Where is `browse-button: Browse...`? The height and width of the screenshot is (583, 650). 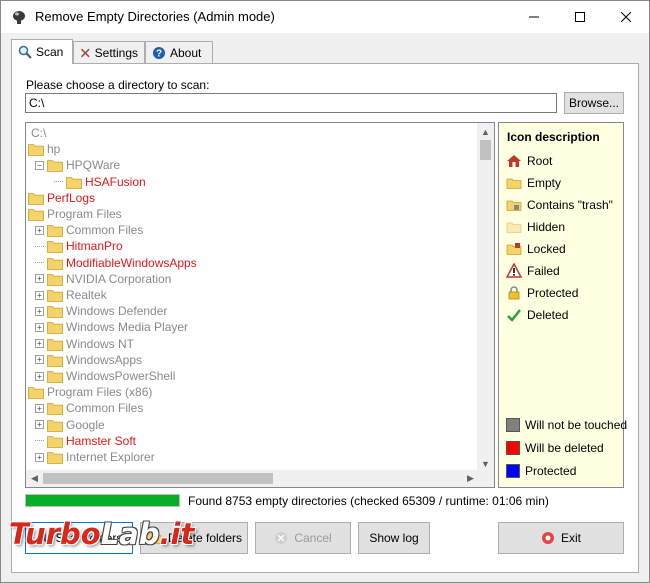
browse-button: Browse... is located at coordinates (594, 103).